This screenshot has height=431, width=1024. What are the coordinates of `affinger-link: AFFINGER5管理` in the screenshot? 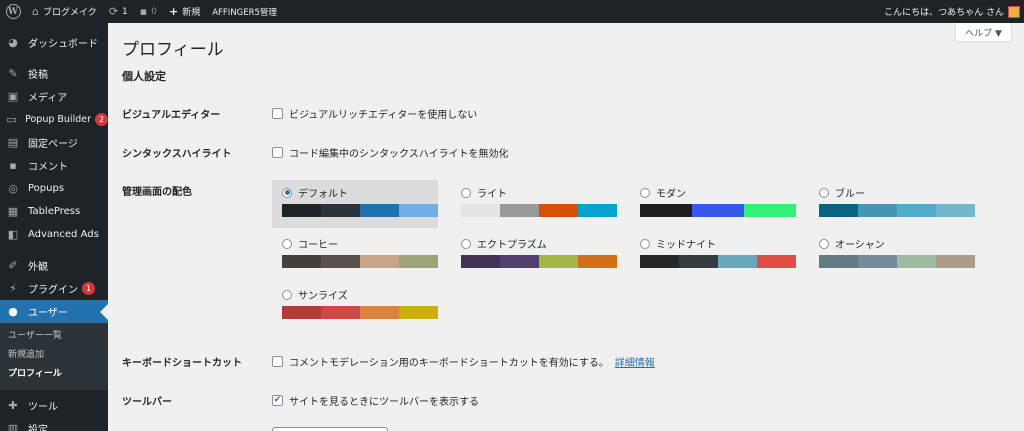 It's located at (244, 11).